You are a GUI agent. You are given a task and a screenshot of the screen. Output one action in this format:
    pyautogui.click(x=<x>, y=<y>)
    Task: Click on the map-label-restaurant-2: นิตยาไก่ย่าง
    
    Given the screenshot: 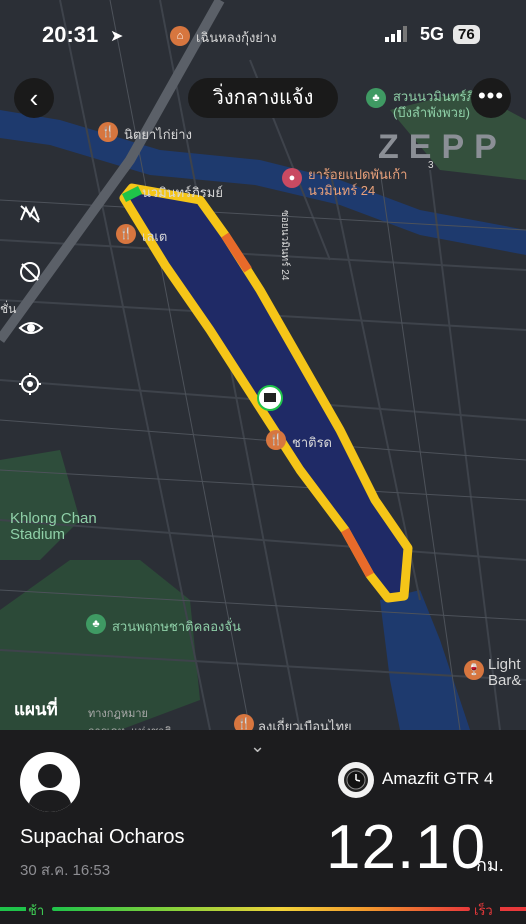 What is the action you would take?
    pyautogui.click(x=158, y=134)
    